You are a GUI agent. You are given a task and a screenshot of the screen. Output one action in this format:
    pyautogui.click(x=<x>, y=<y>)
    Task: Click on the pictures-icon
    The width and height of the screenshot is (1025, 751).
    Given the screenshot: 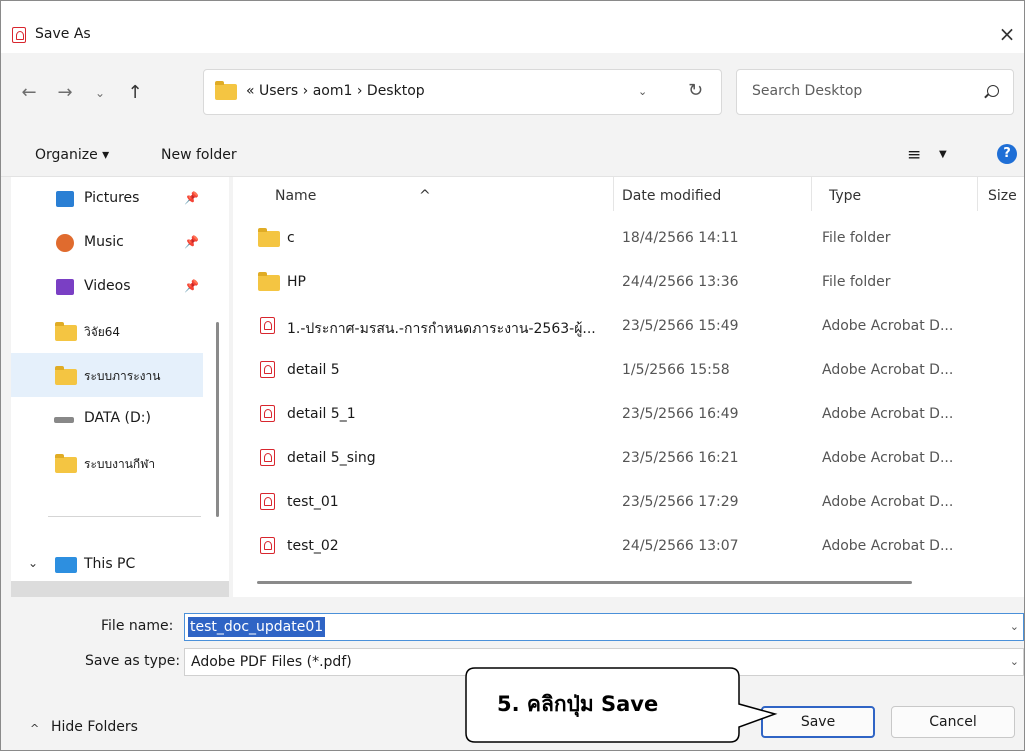 What is the action you would take?
    pyautogui.click(x=65, y=199)
    